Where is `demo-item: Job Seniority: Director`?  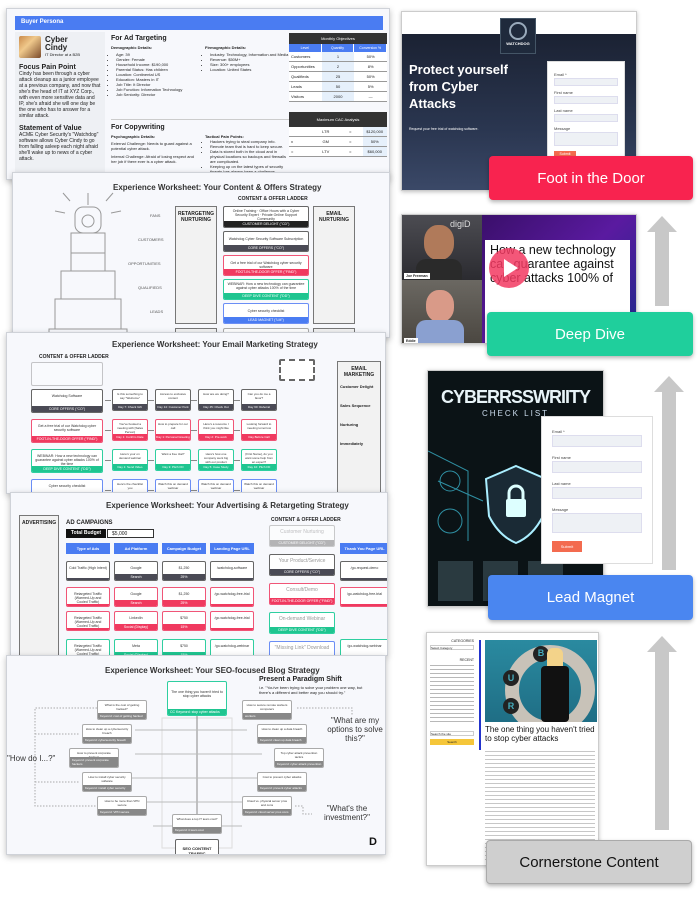
demo-item: Job Seniority: Director is located at coordinates (156, 94).